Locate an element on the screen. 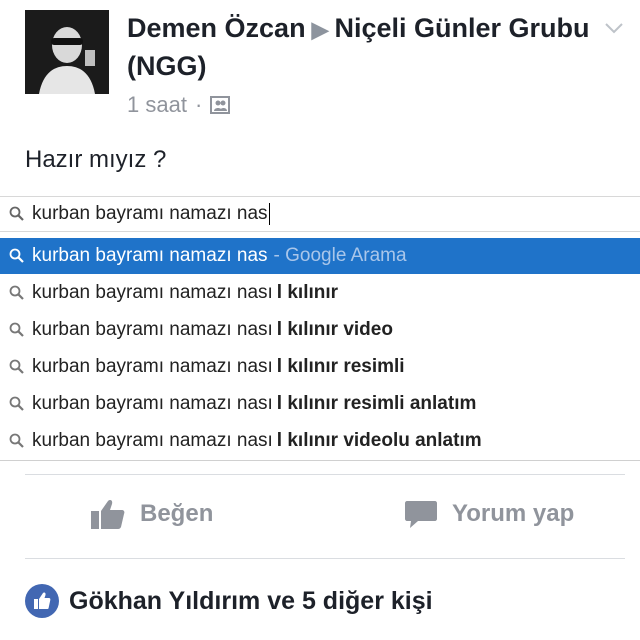 This screenshot has width=640, height=640. comment-button: Yorum yap is located at coordinates (489, 514).